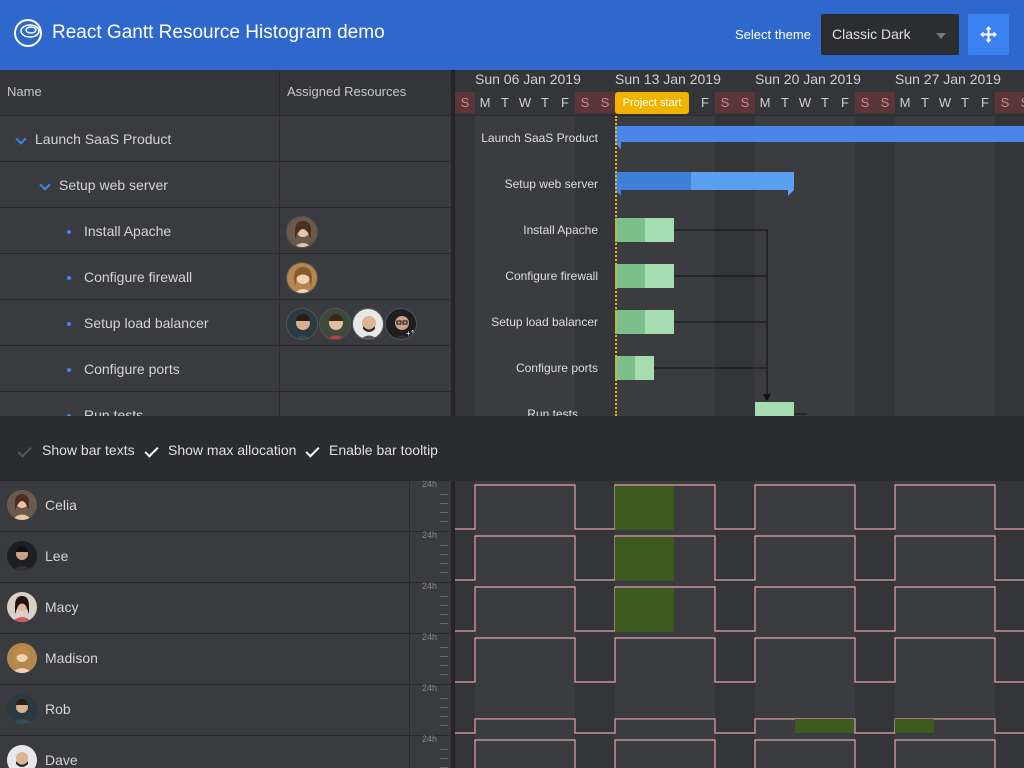  Describe the element at coordinates (28, 33) in the screenshot. I see `logo-icon` at that location.